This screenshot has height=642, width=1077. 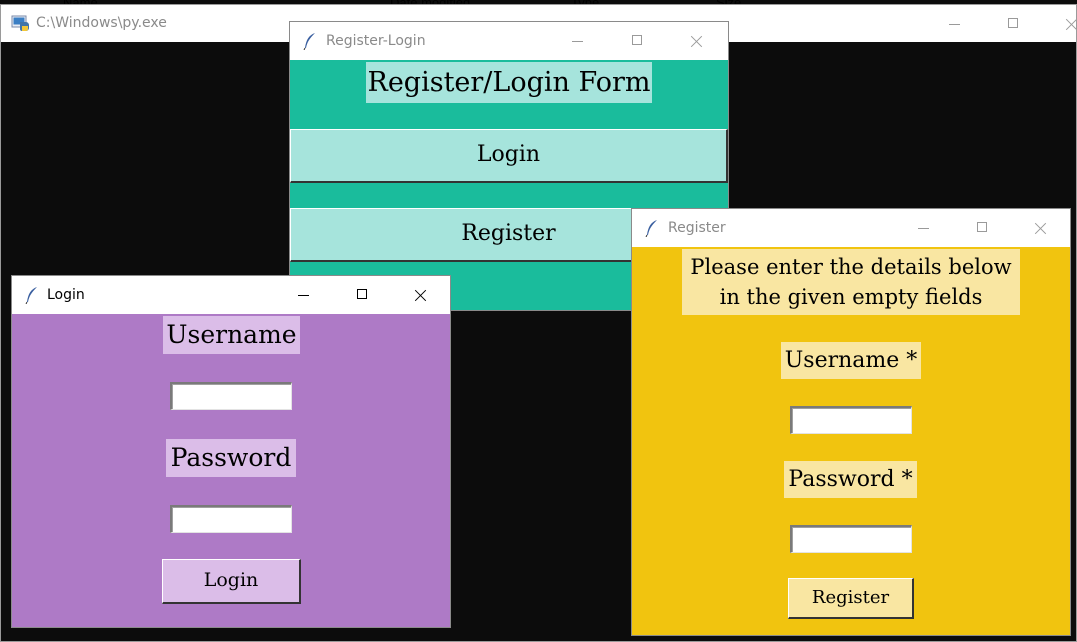 What do you see at coordinates (696, 41) in the screenshot?
I see `register-login-close-button` at bounding box center [696, 41].